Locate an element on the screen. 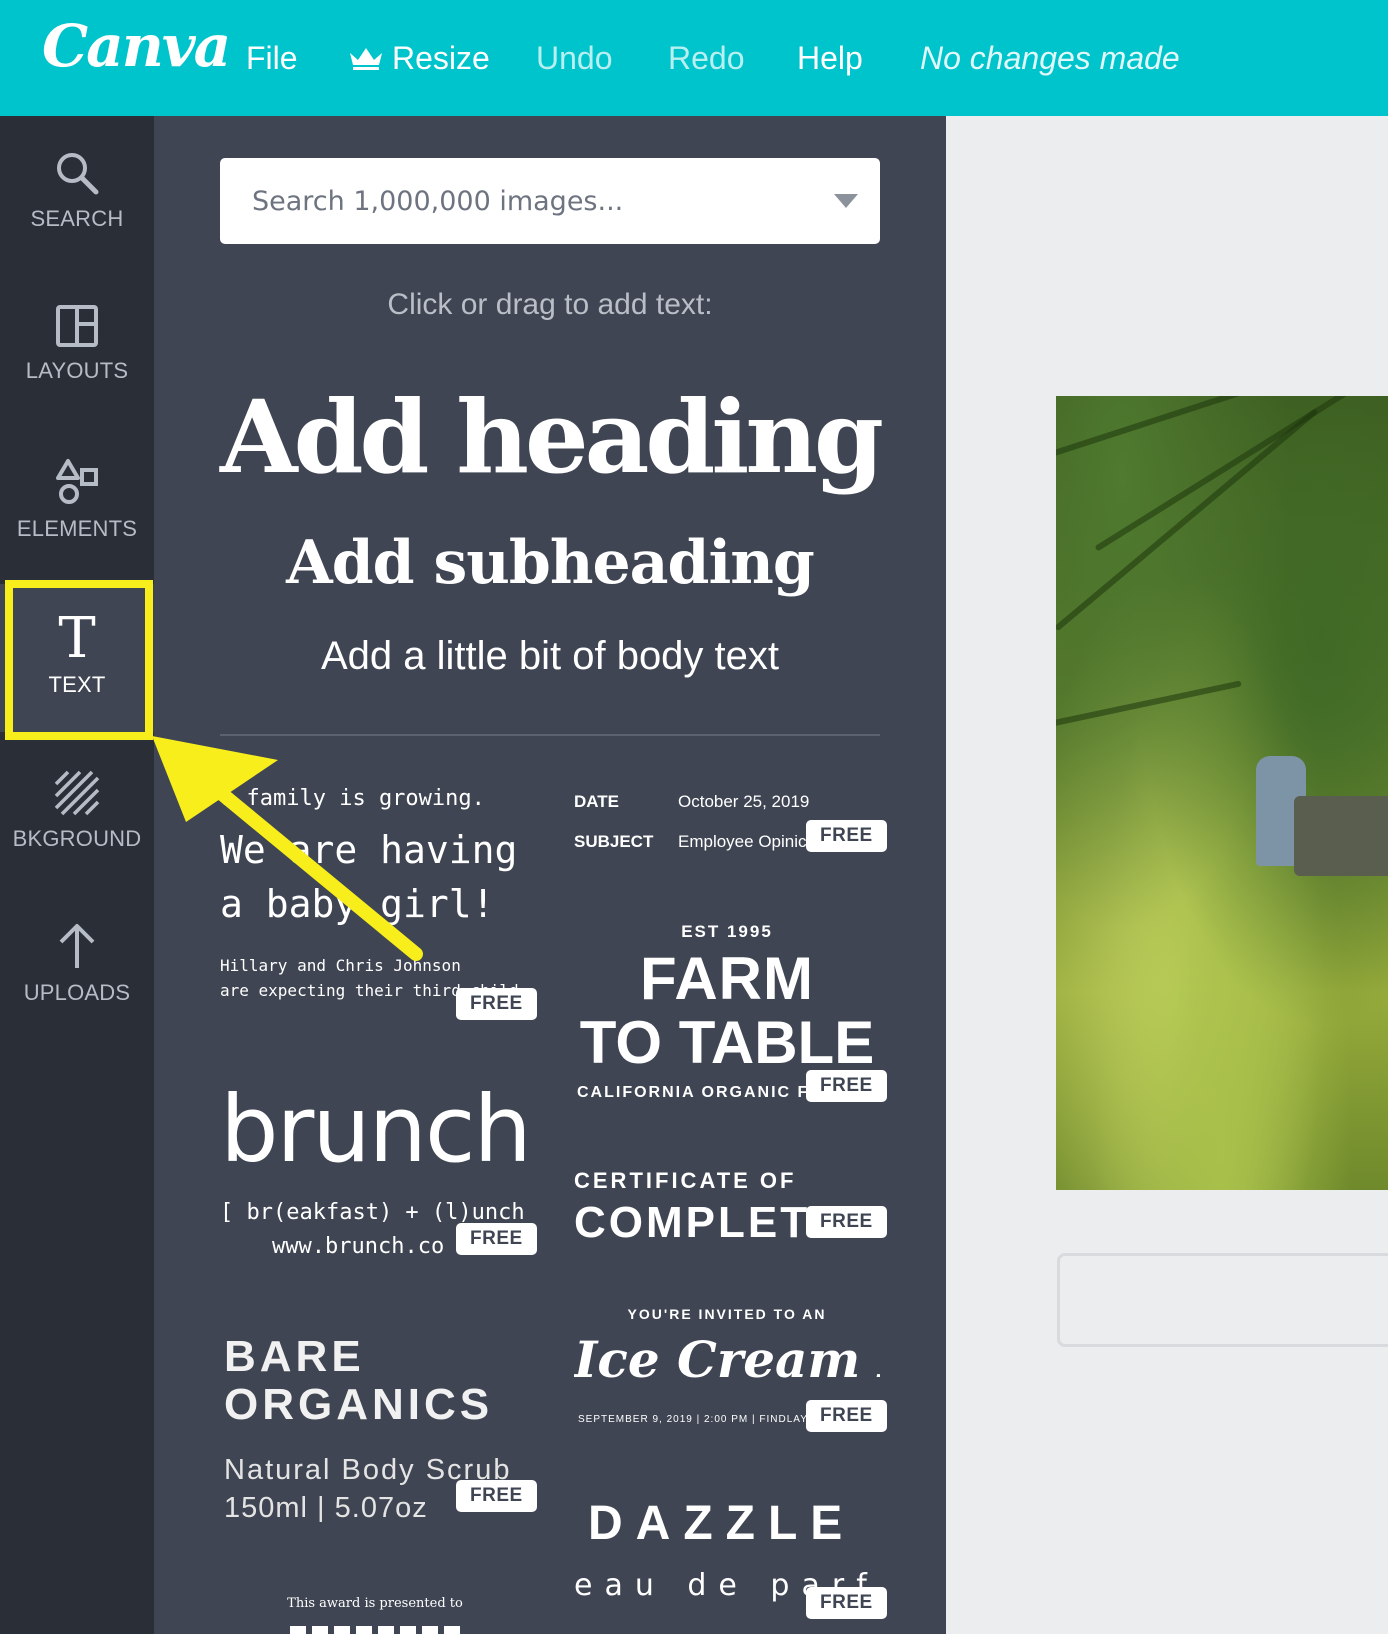 Image resolution: width=1388 pixels, height=1634 pixels. template-text: www.brunch.co is located at coordinates (358, 1246).